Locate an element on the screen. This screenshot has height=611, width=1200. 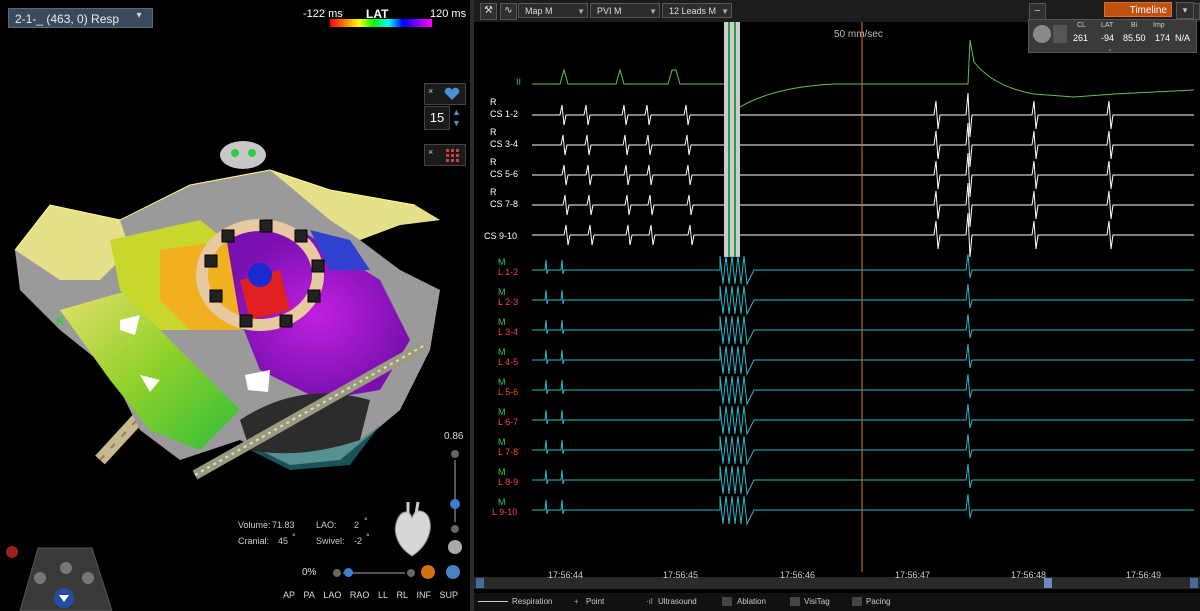
view-ll-button: LL is located at coordinates (383, 595).